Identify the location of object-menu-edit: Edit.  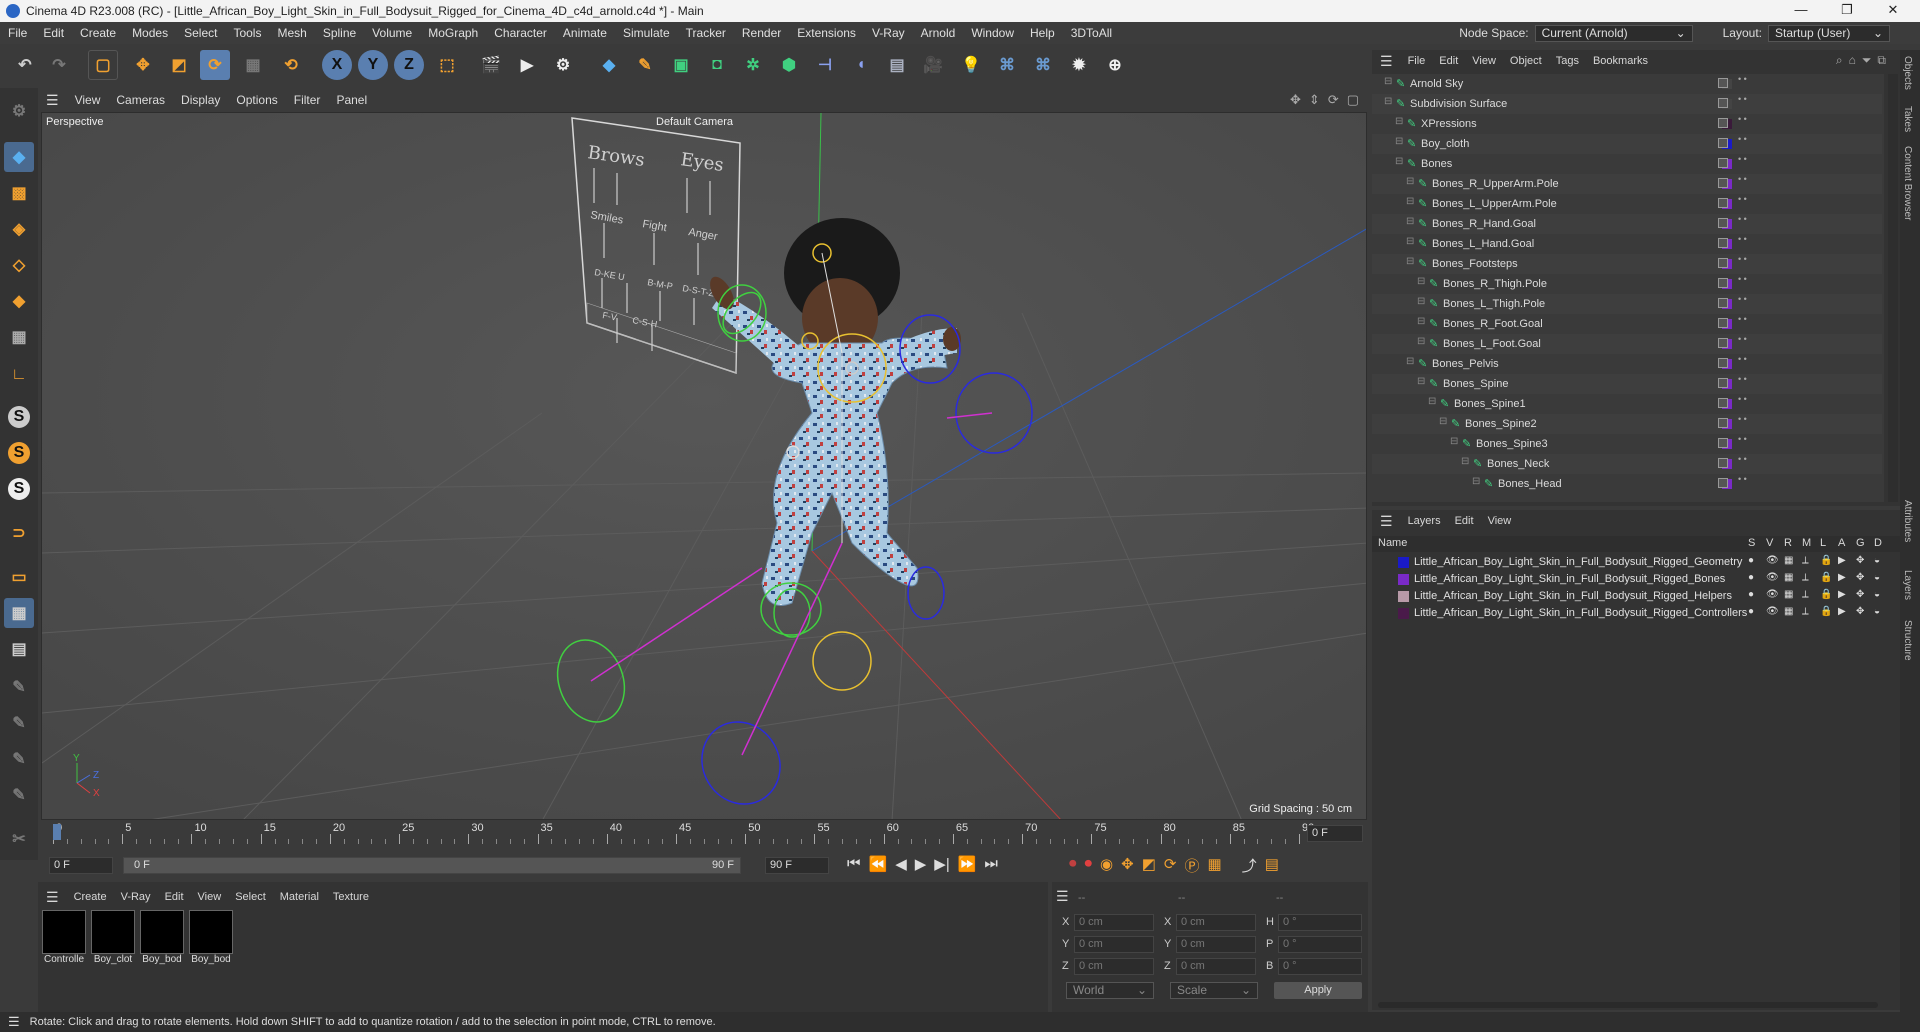
(1448, 61).